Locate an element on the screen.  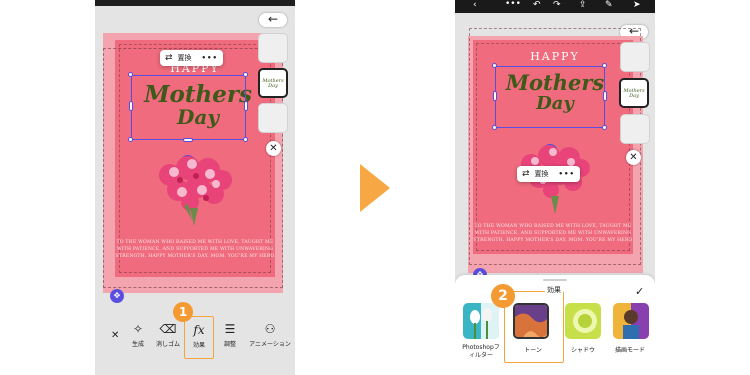
effect-label: ィルター is located at coordinates (480, 355).